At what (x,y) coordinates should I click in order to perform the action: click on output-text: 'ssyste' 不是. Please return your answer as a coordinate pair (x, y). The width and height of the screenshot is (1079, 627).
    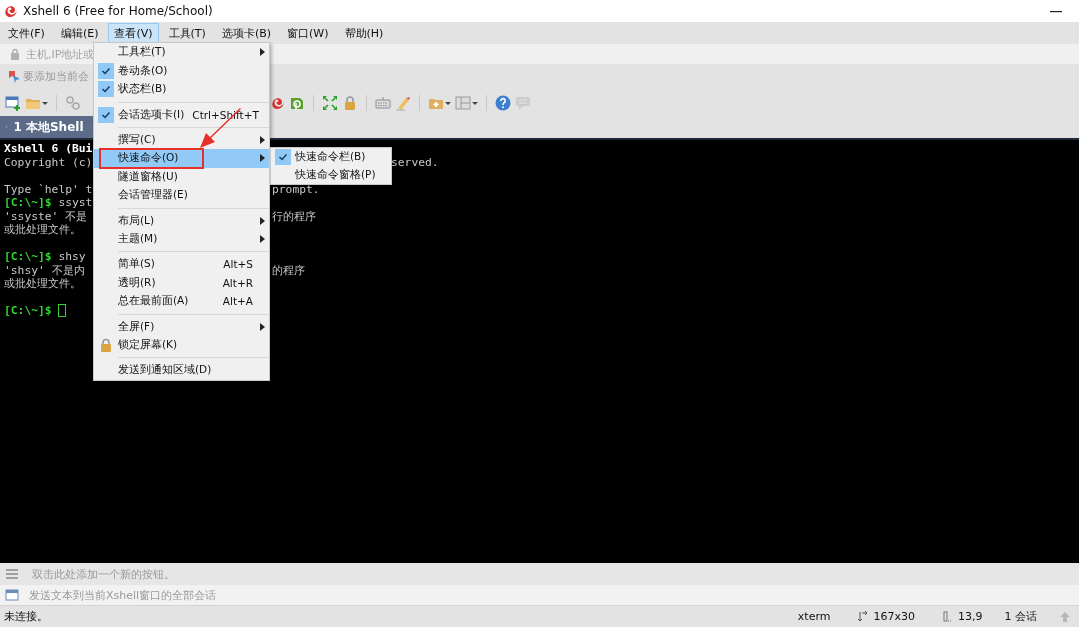
    Looking at the image, I should click on (46, 216).